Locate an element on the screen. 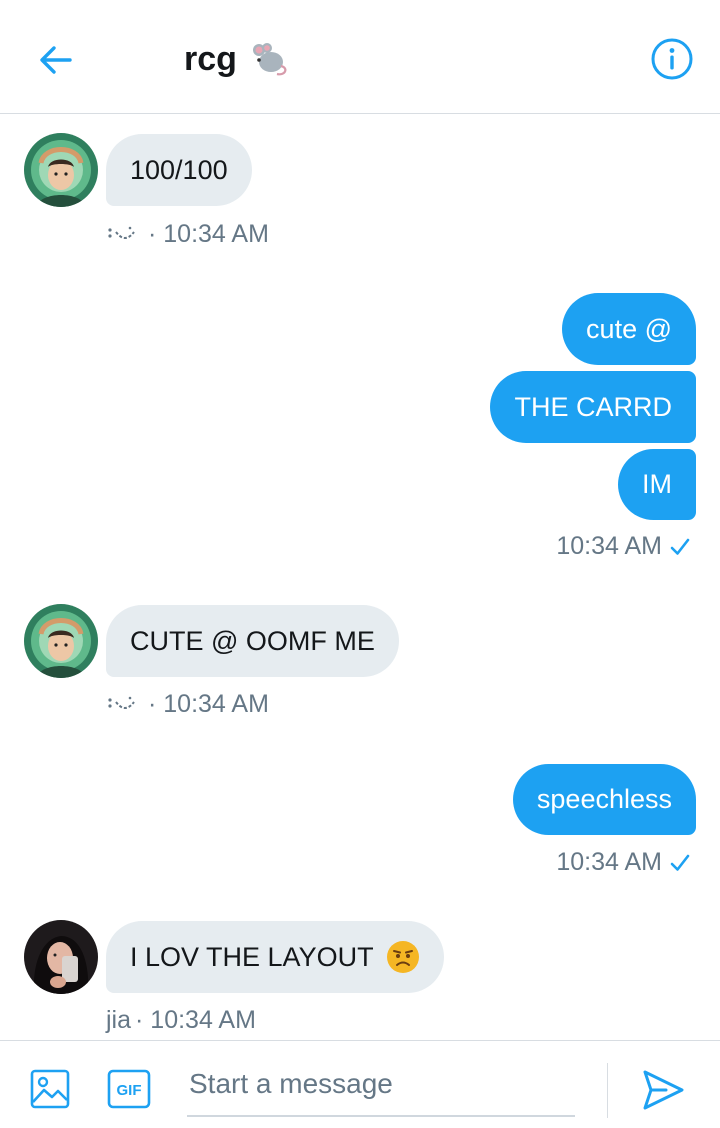 Image resolution: width=720 pixels, height=1128 pixels. confused-face-emoji is located at coordinates (402, 957).